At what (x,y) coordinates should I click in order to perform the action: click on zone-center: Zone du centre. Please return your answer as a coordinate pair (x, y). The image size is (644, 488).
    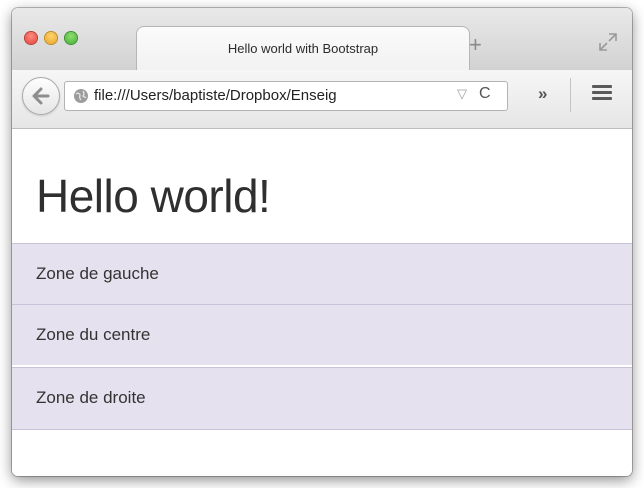
    Looking at the image, I should click on (322, 334).